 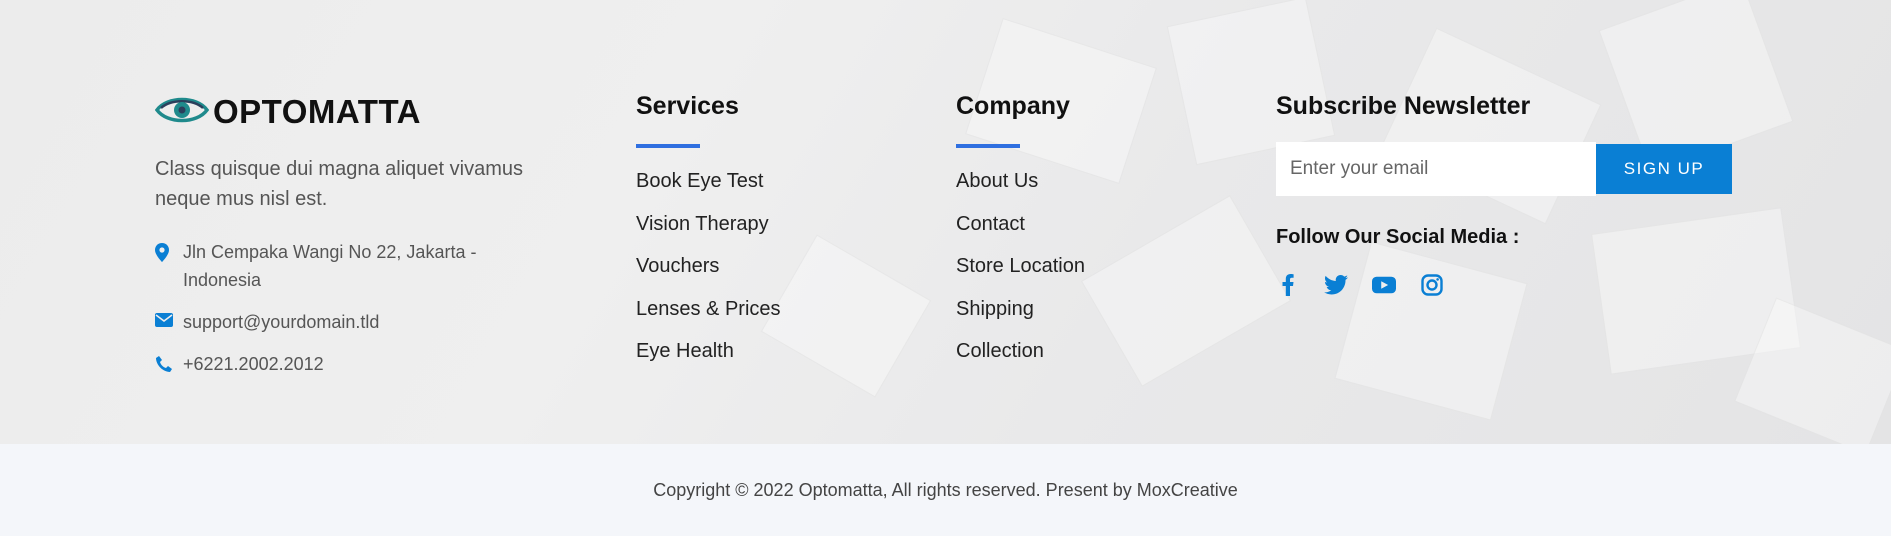 I want to click on services-link-eye-health: Eye Health, so click(x=766, y=357).